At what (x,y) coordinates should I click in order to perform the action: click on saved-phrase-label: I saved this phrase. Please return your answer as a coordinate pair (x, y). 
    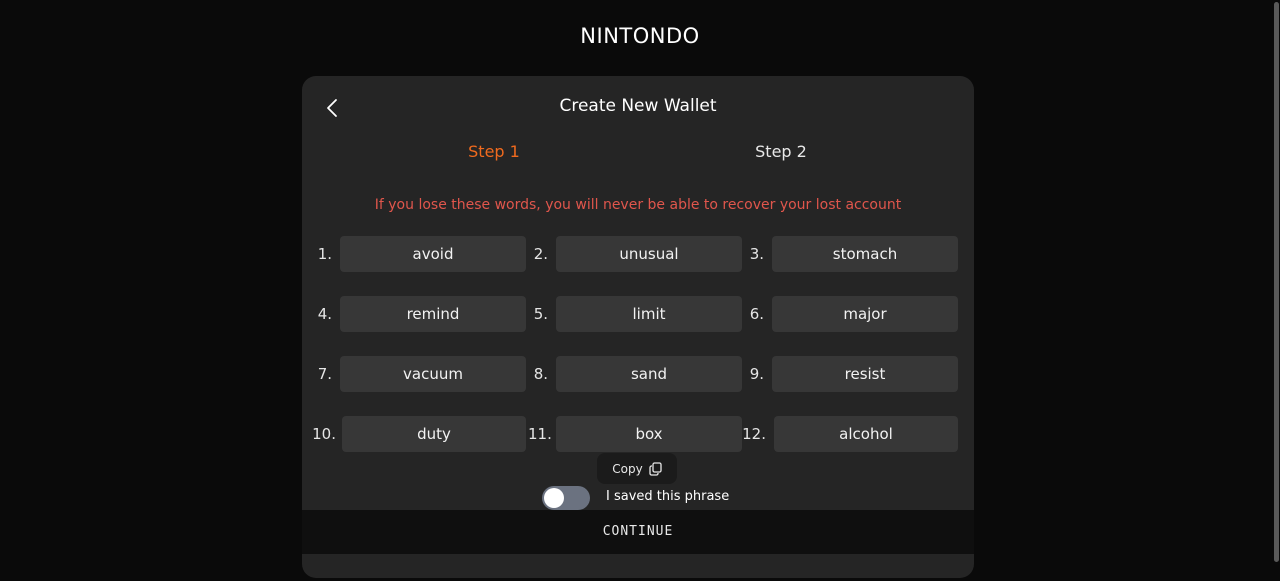
    Looking at the image, I should click on (668, 496).